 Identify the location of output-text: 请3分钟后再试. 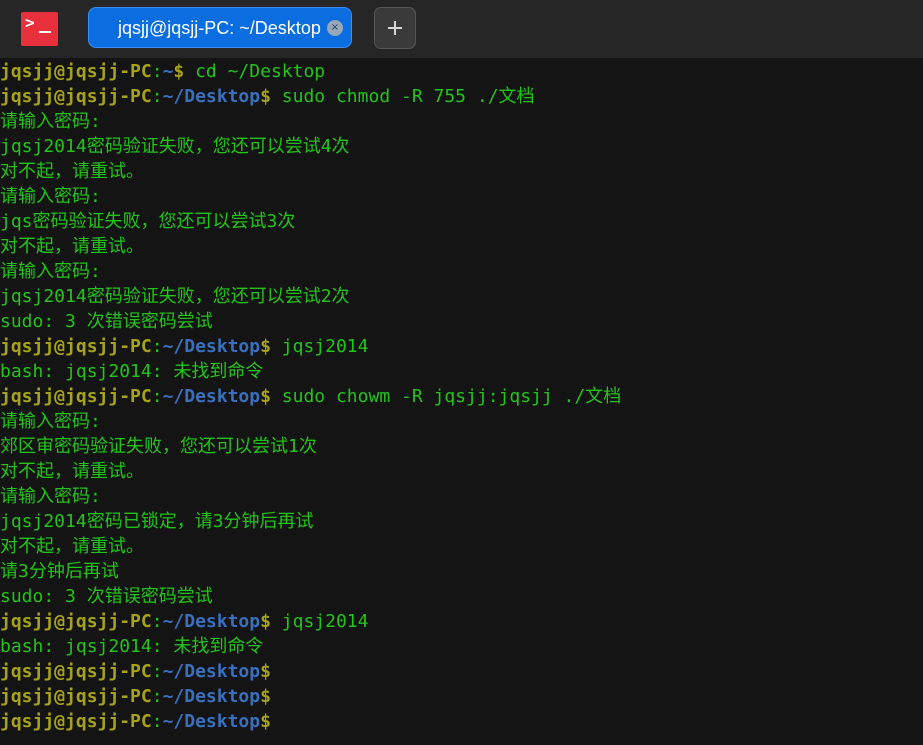
(59, 571).